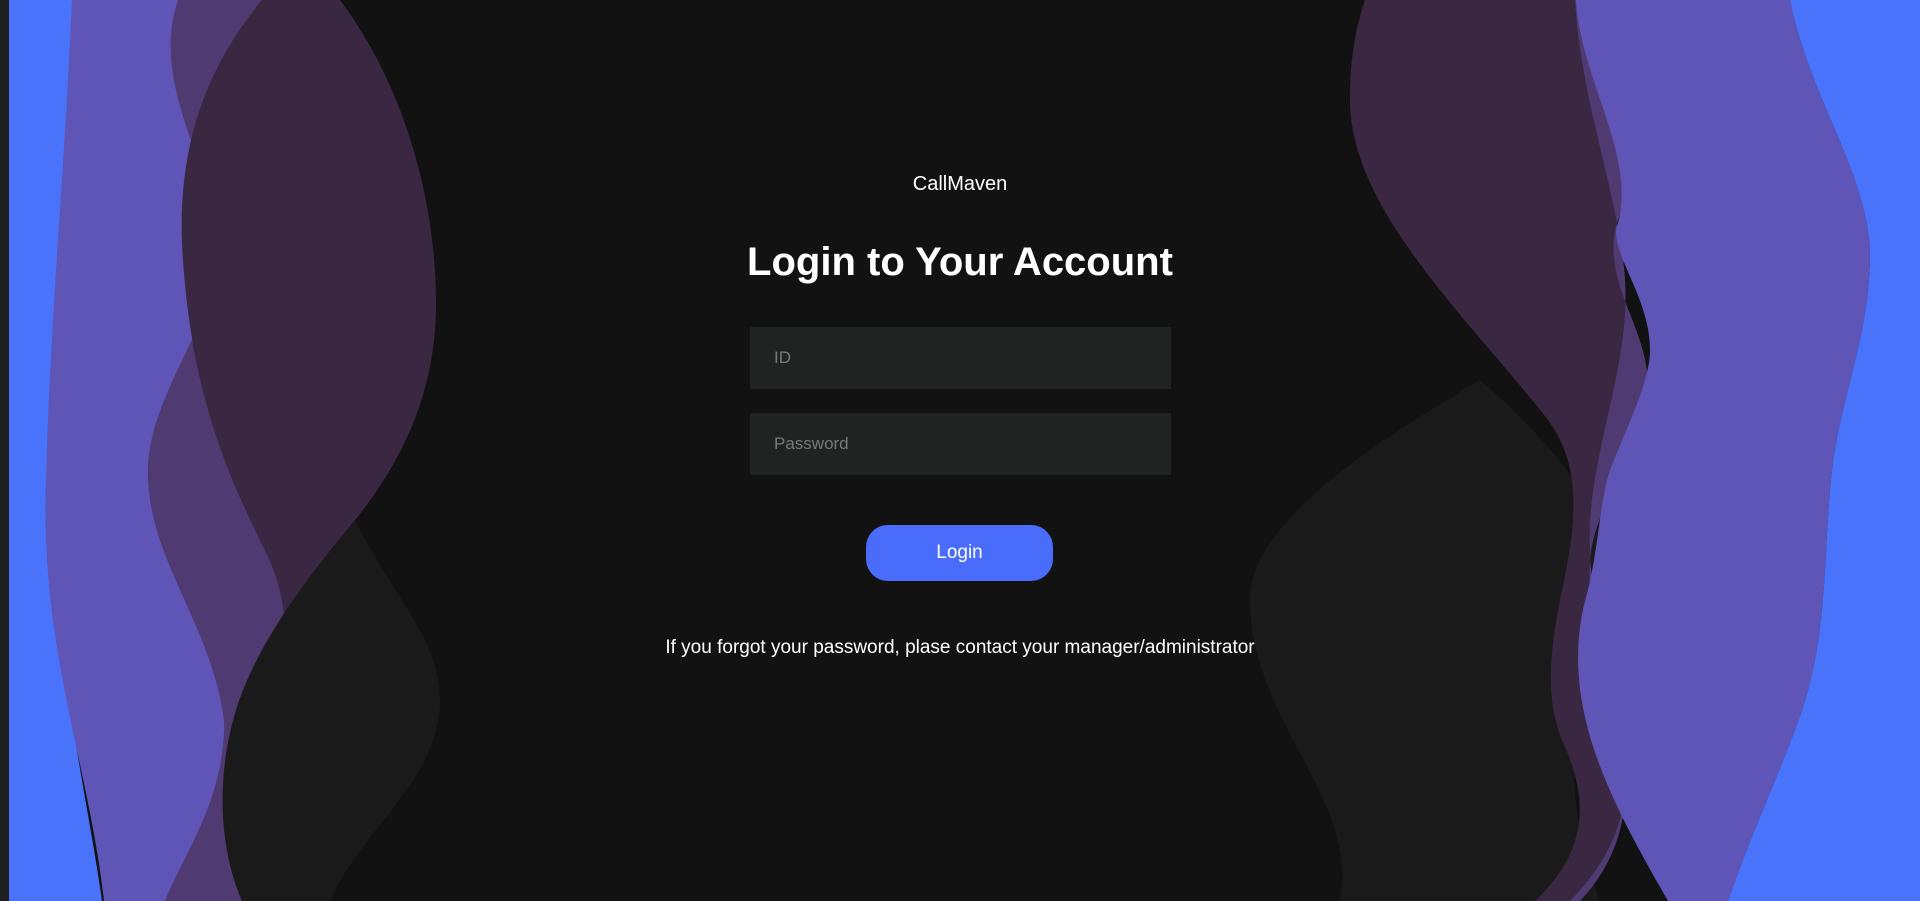 This screenshot has width=1920, height=901. Describe the element at coordinates (960, 184) in the screenshot. I see `brand-name: CallMaven` at that location.